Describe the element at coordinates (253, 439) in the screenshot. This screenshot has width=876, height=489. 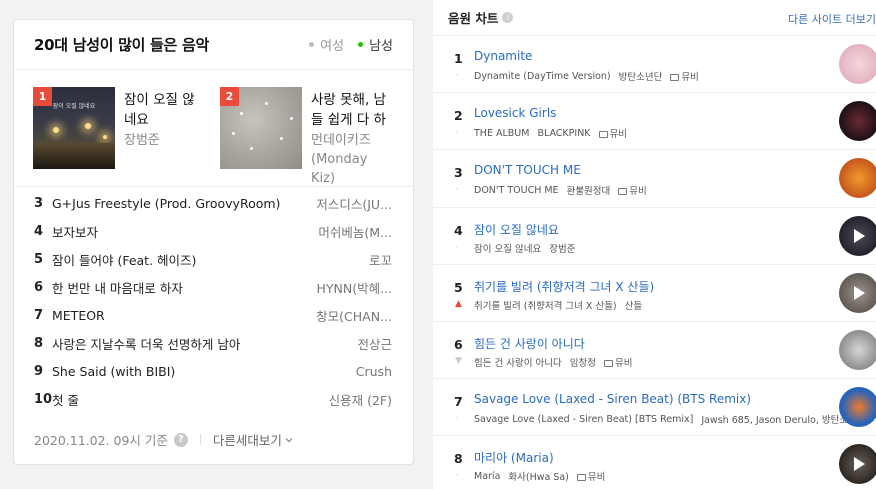
I see `other-generation-button: 다른세대보기` at that location.